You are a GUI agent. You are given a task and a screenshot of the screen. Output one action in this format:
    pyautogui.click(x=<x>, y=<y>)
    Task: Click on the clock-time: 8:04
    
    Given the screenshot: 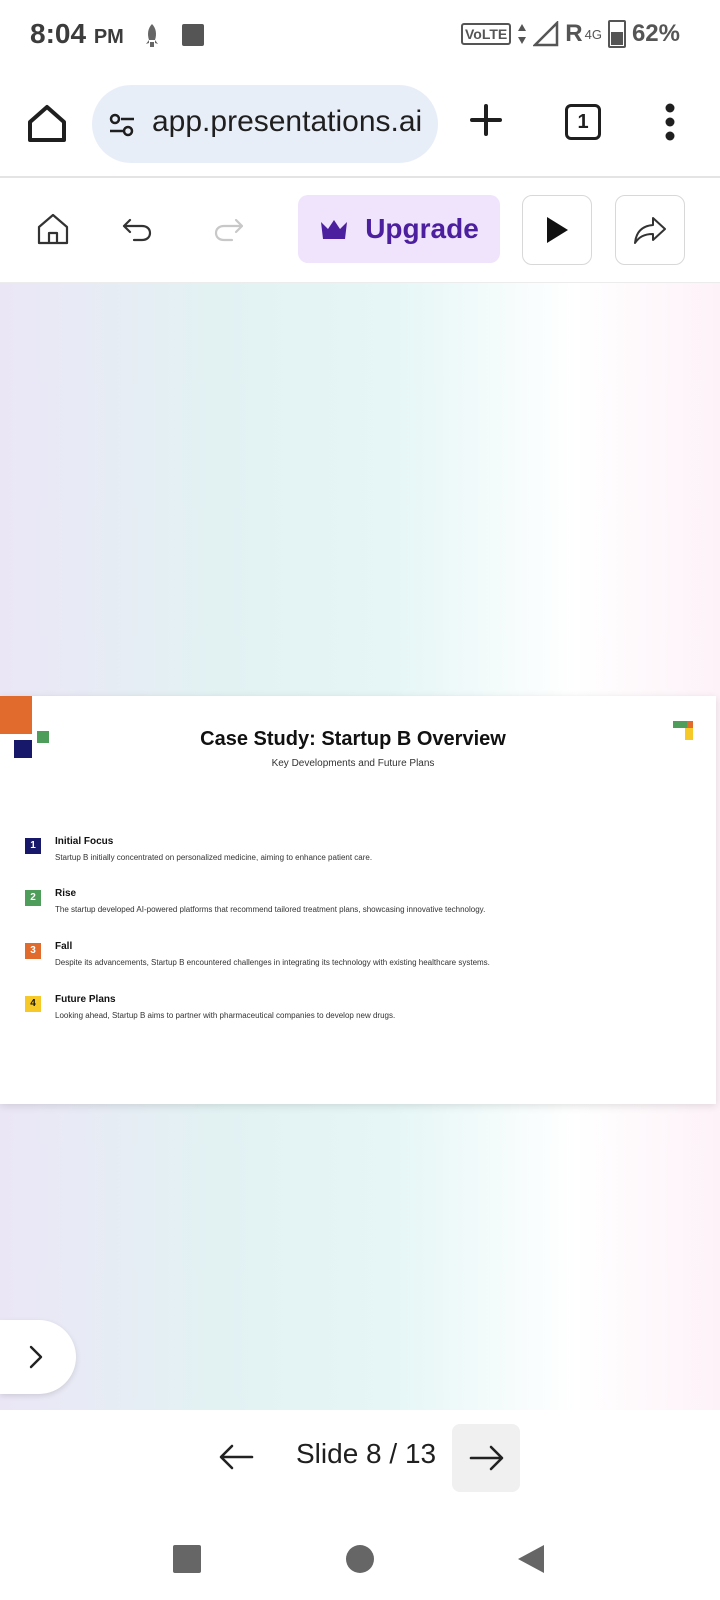 What is the action you would take?
    pyautogui.click(x=58, y=33)
    